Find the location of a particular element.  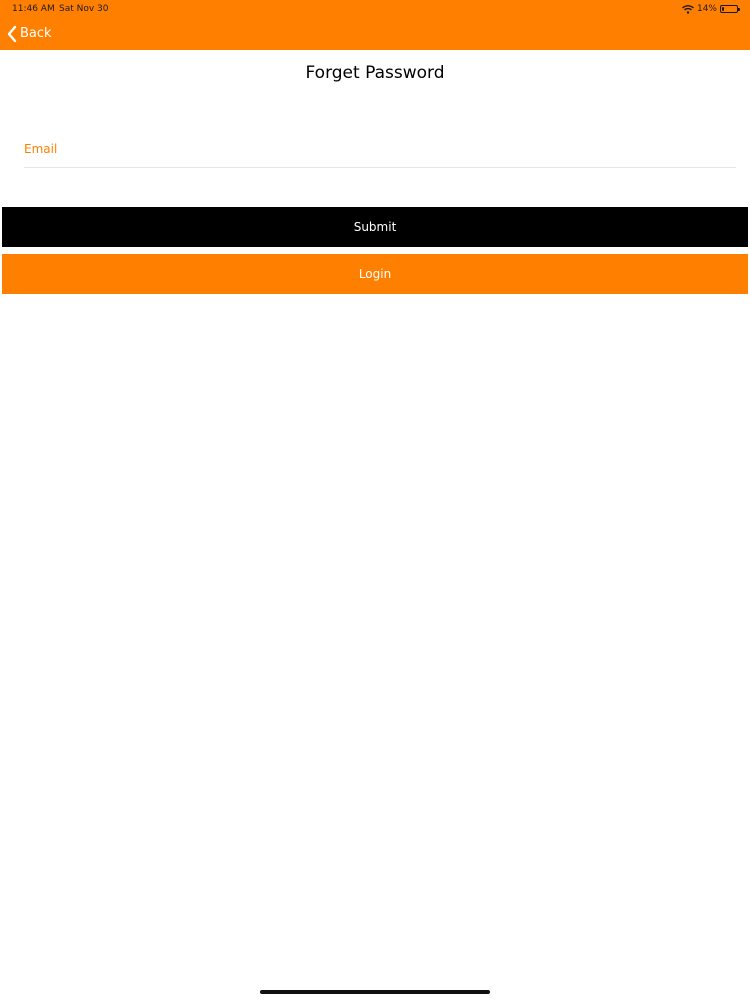

home-indicator is located at coordinates (375, 992).